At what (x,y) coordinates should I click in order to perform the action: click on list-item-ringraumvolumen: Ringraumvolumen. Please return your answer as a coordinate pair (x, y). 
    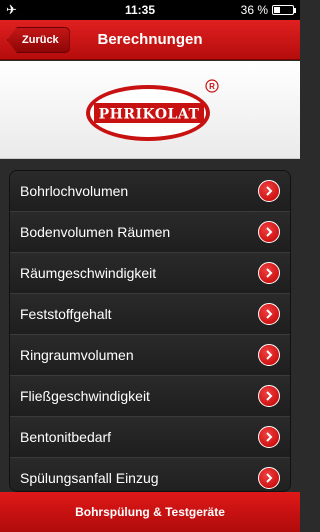
    Looking at the image, I should click on (150, 355).